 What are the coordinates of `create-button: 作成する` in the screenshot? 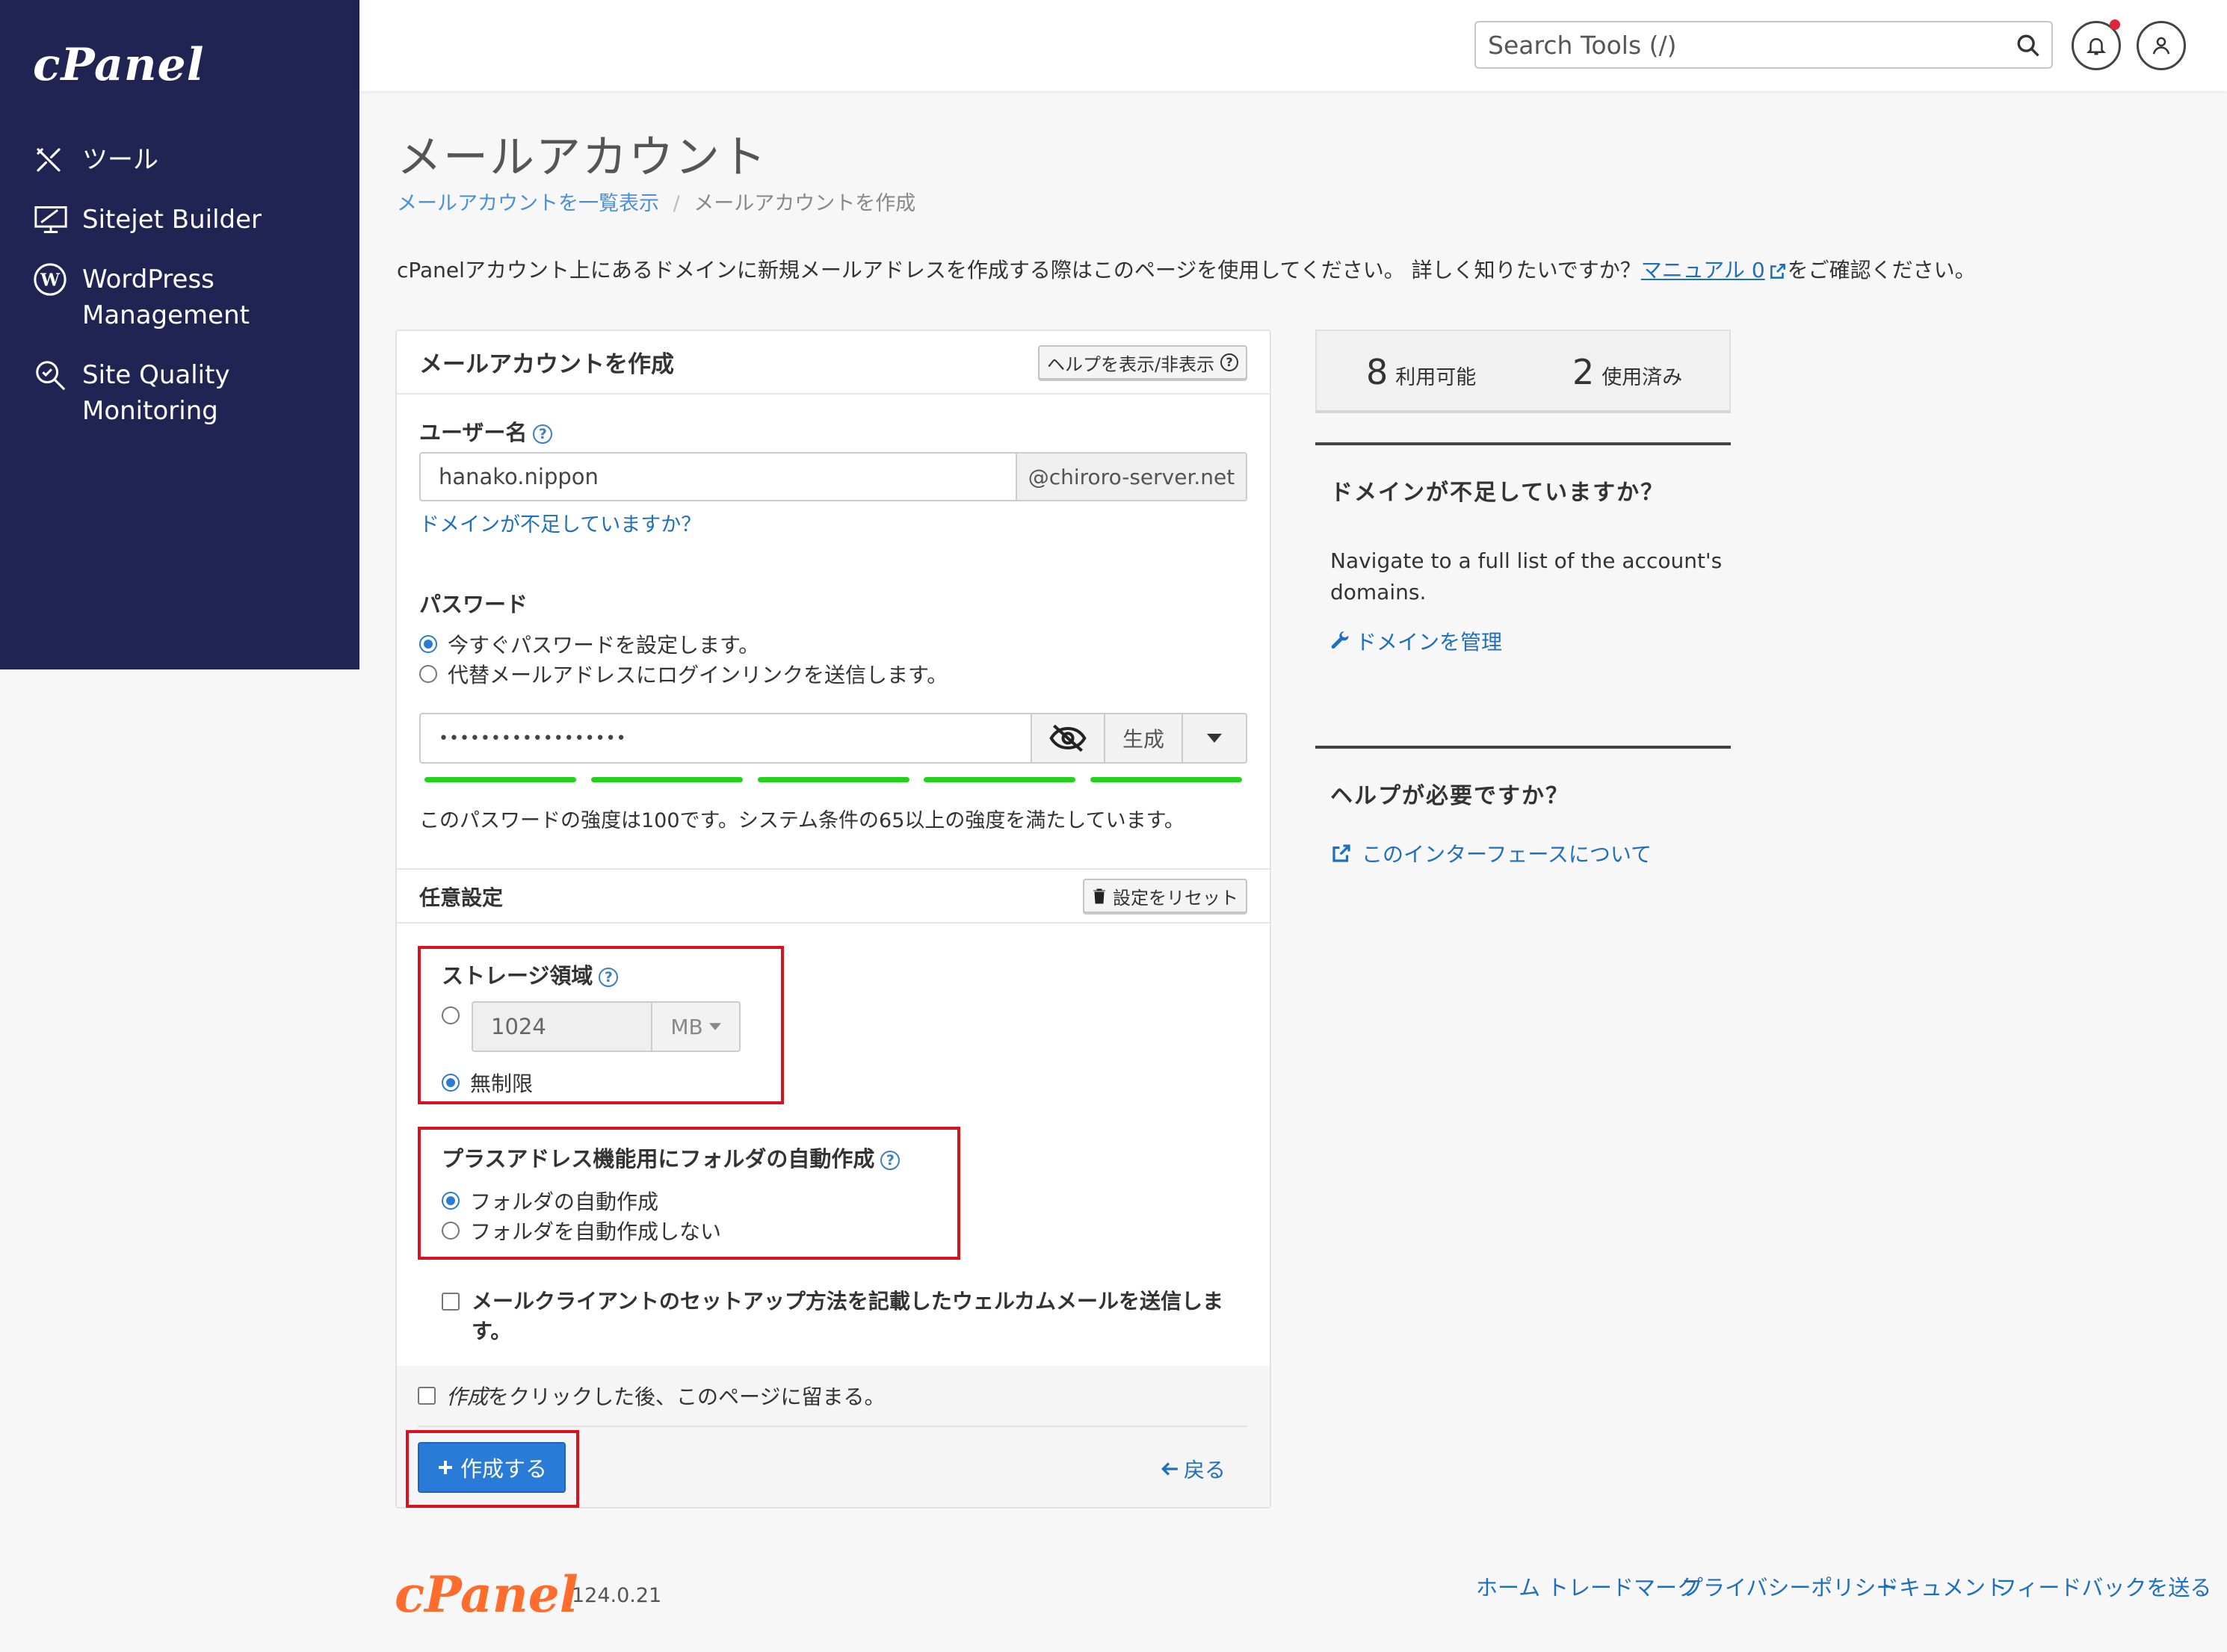 It's located at (492, 1467).